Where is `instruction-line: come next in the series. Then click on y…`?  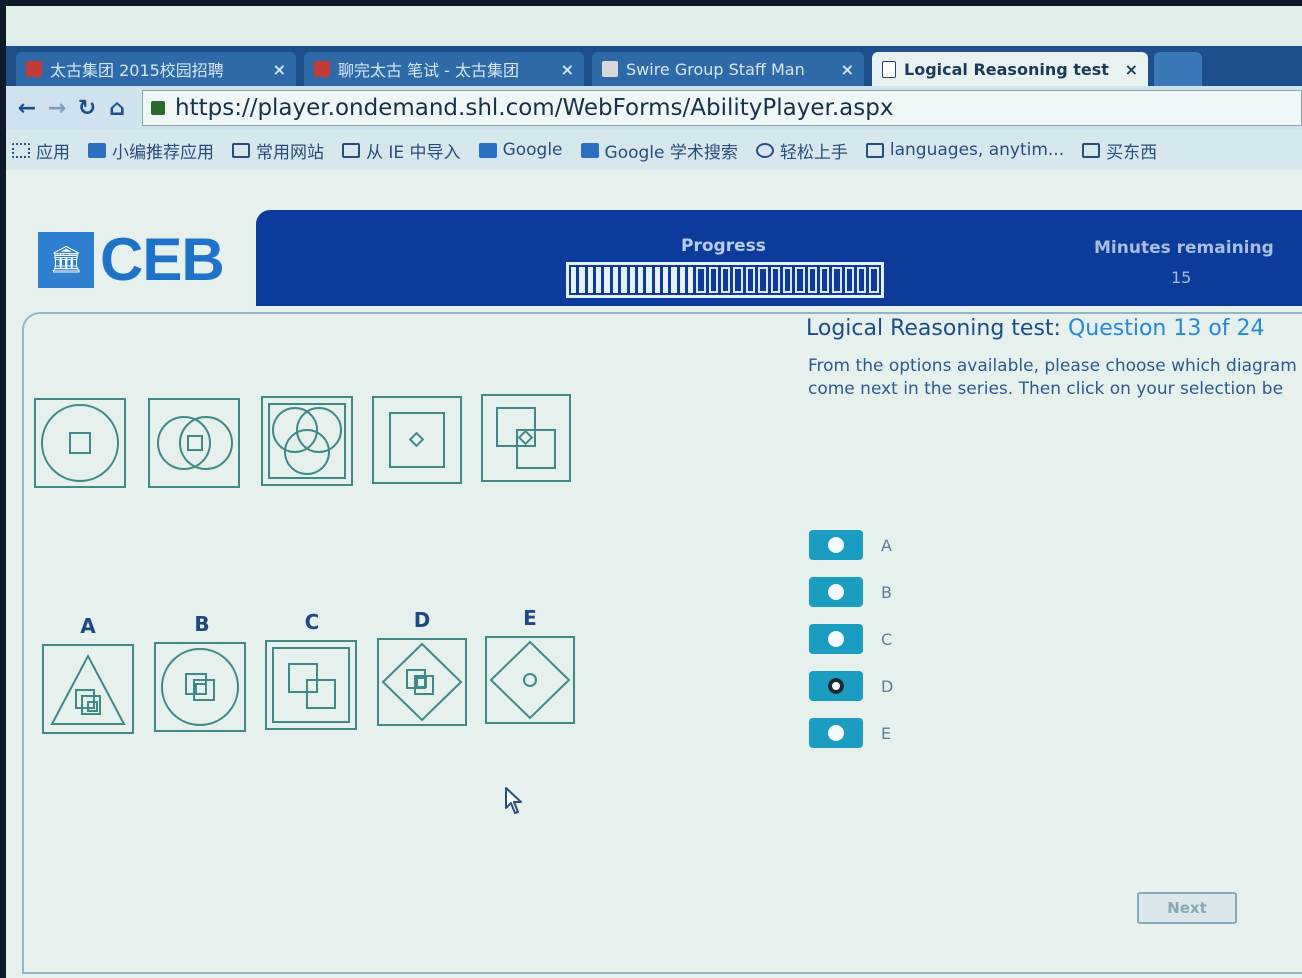
instruction-line: come next in the series. Then click on y… is located at coordinates (1046, 389).